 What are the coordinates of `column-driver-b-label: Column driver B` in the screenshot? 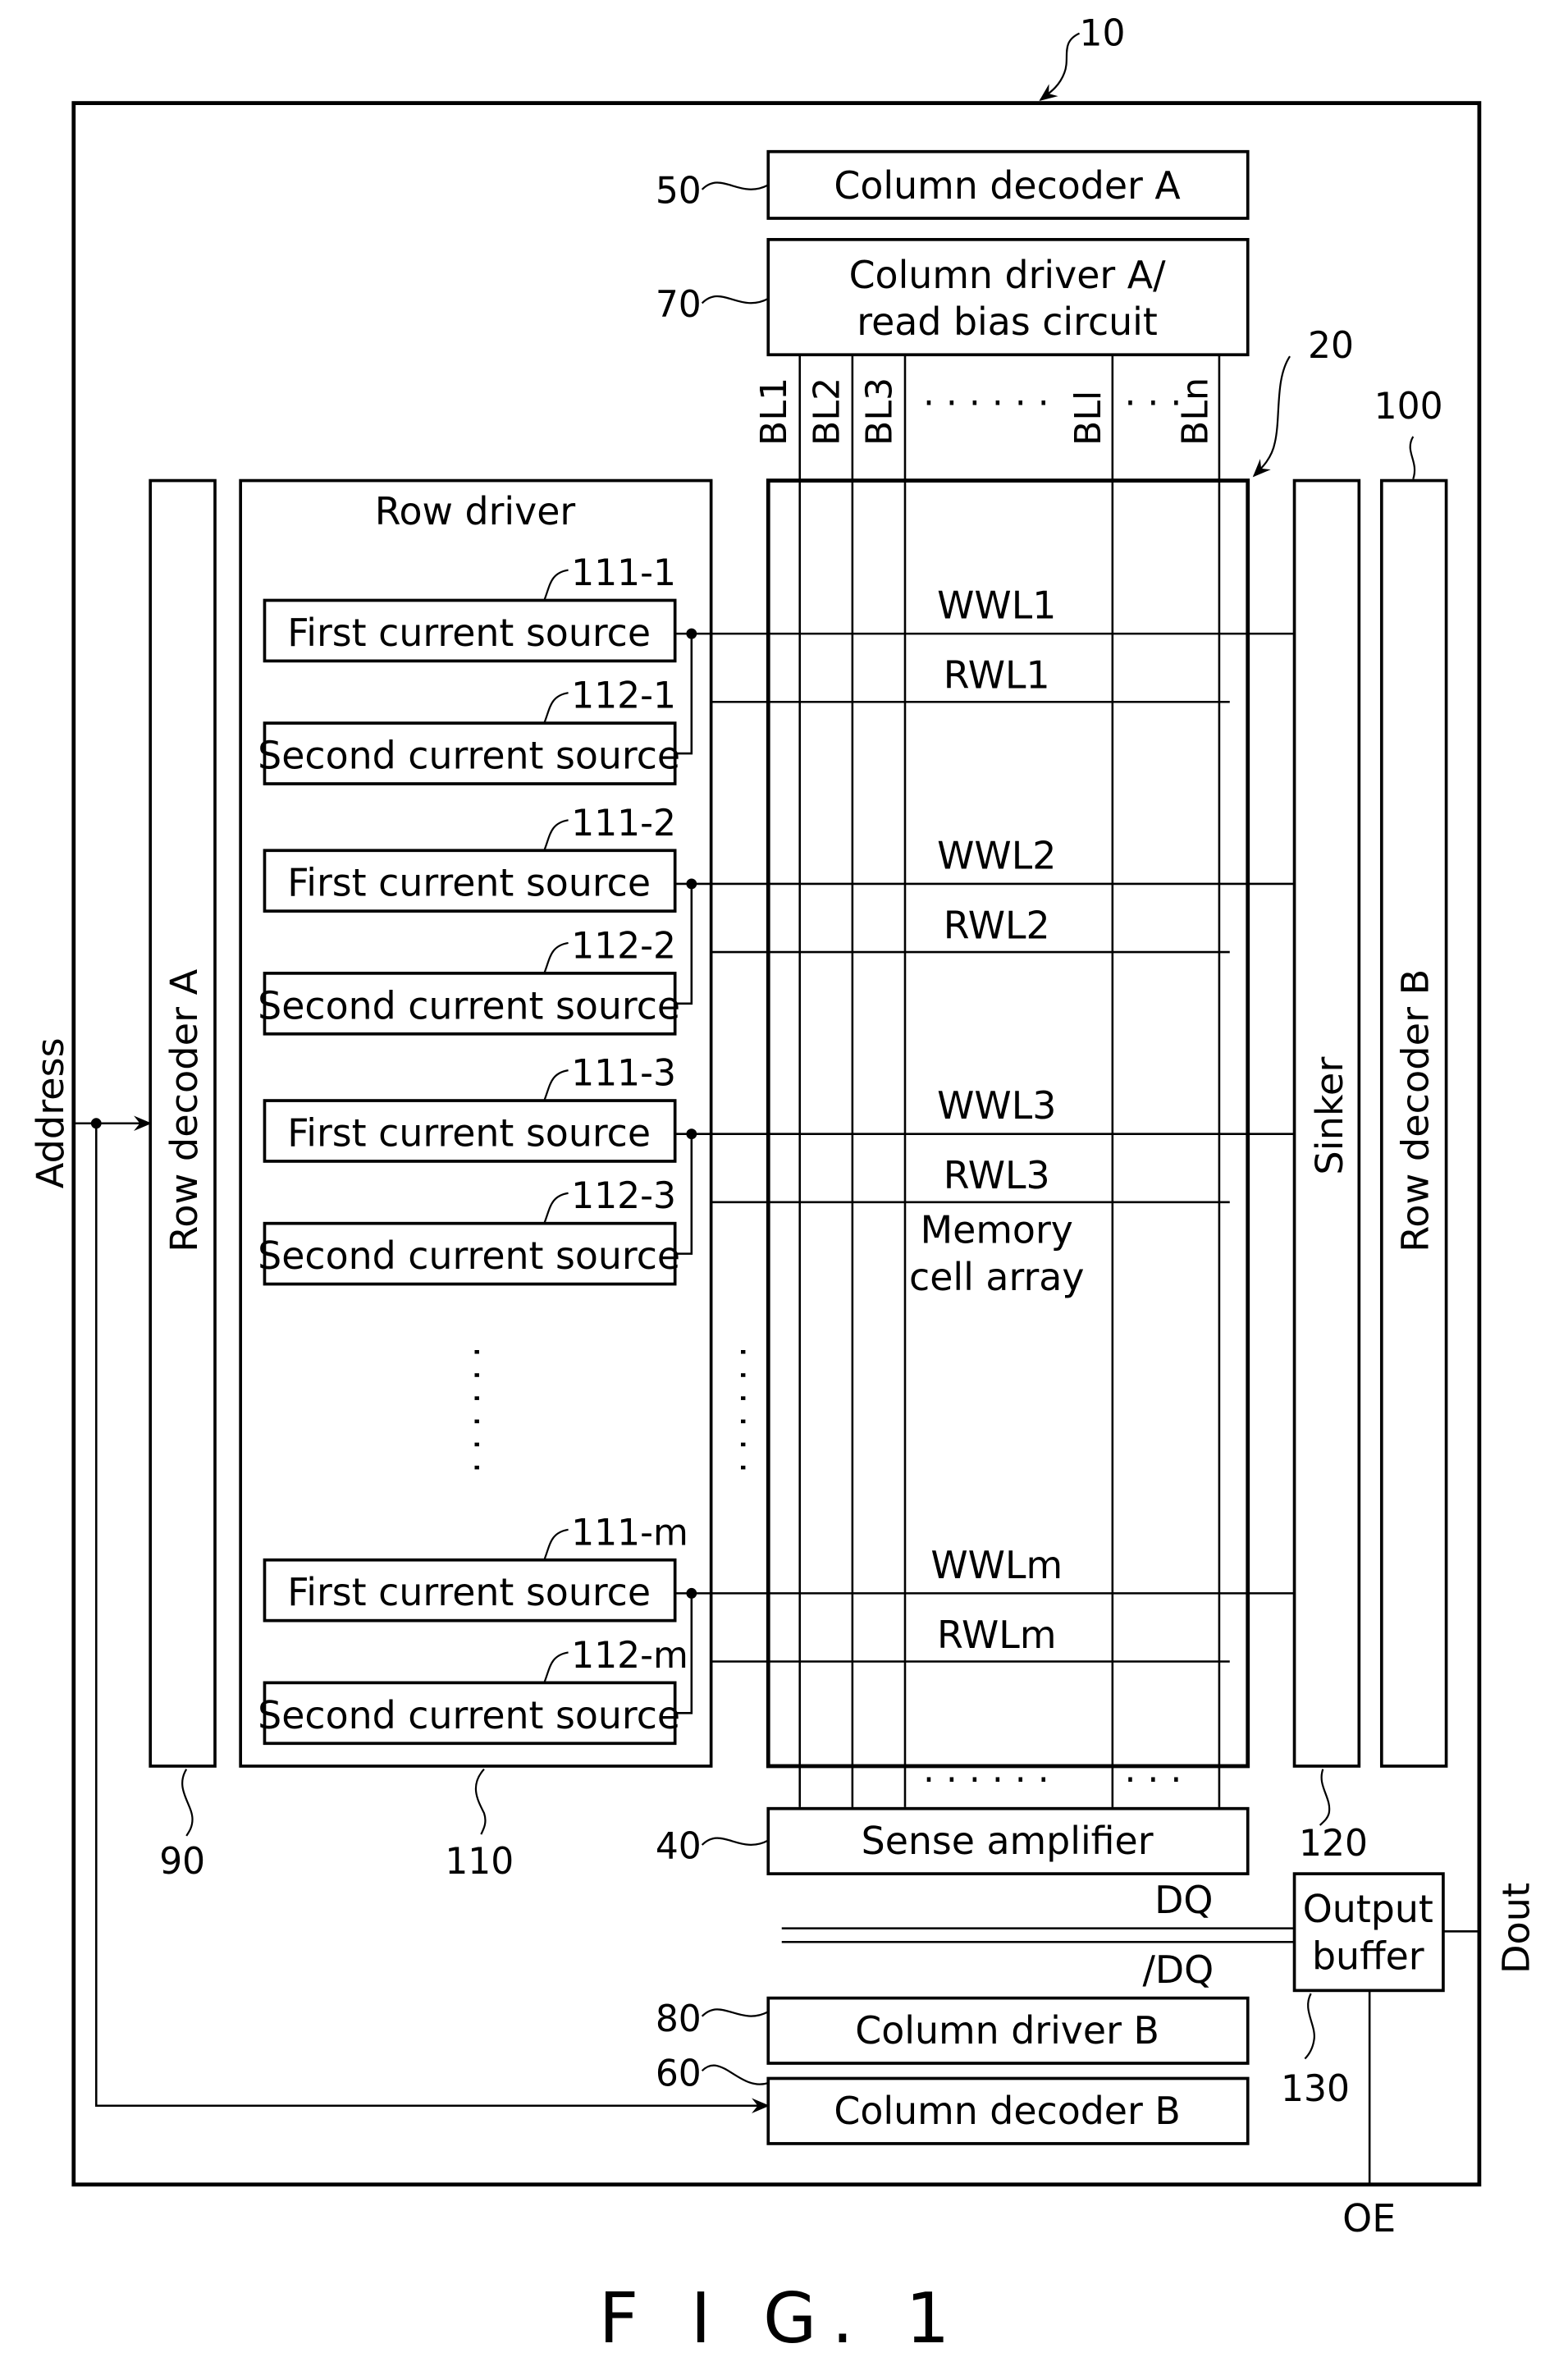 It's located at (1007, 2030).